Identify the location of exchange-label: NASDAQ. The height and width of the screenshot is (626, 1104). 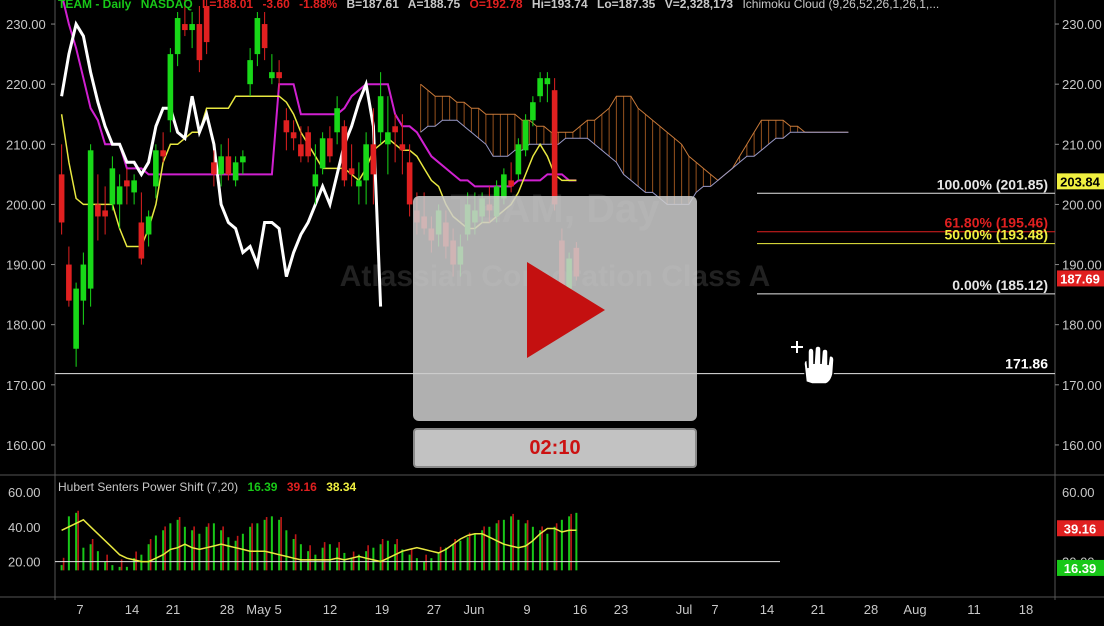
(166, 5).